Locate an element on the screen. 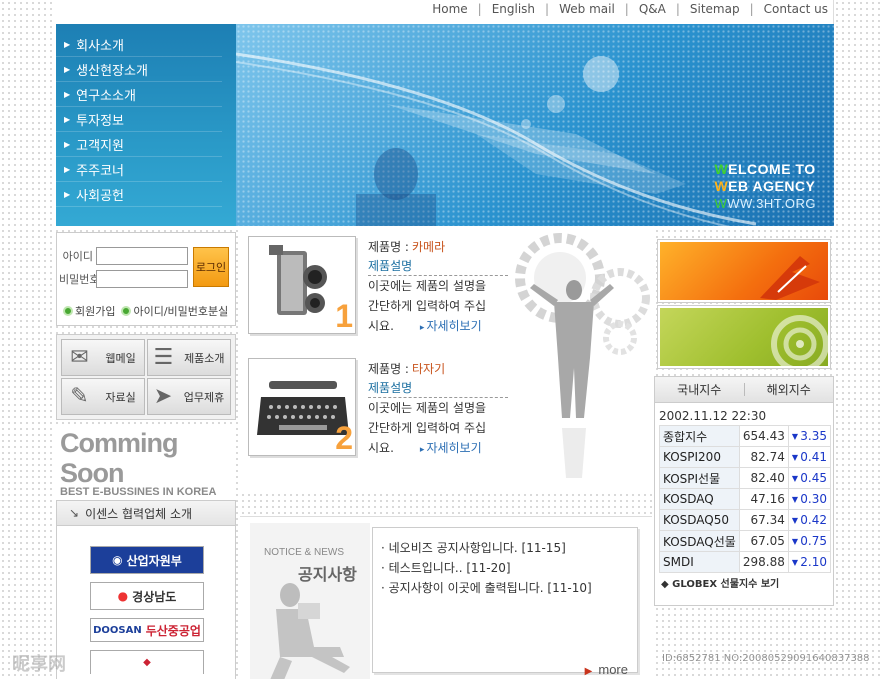  nav-webmail-link: Web mail is located at coordinates (587, 9).